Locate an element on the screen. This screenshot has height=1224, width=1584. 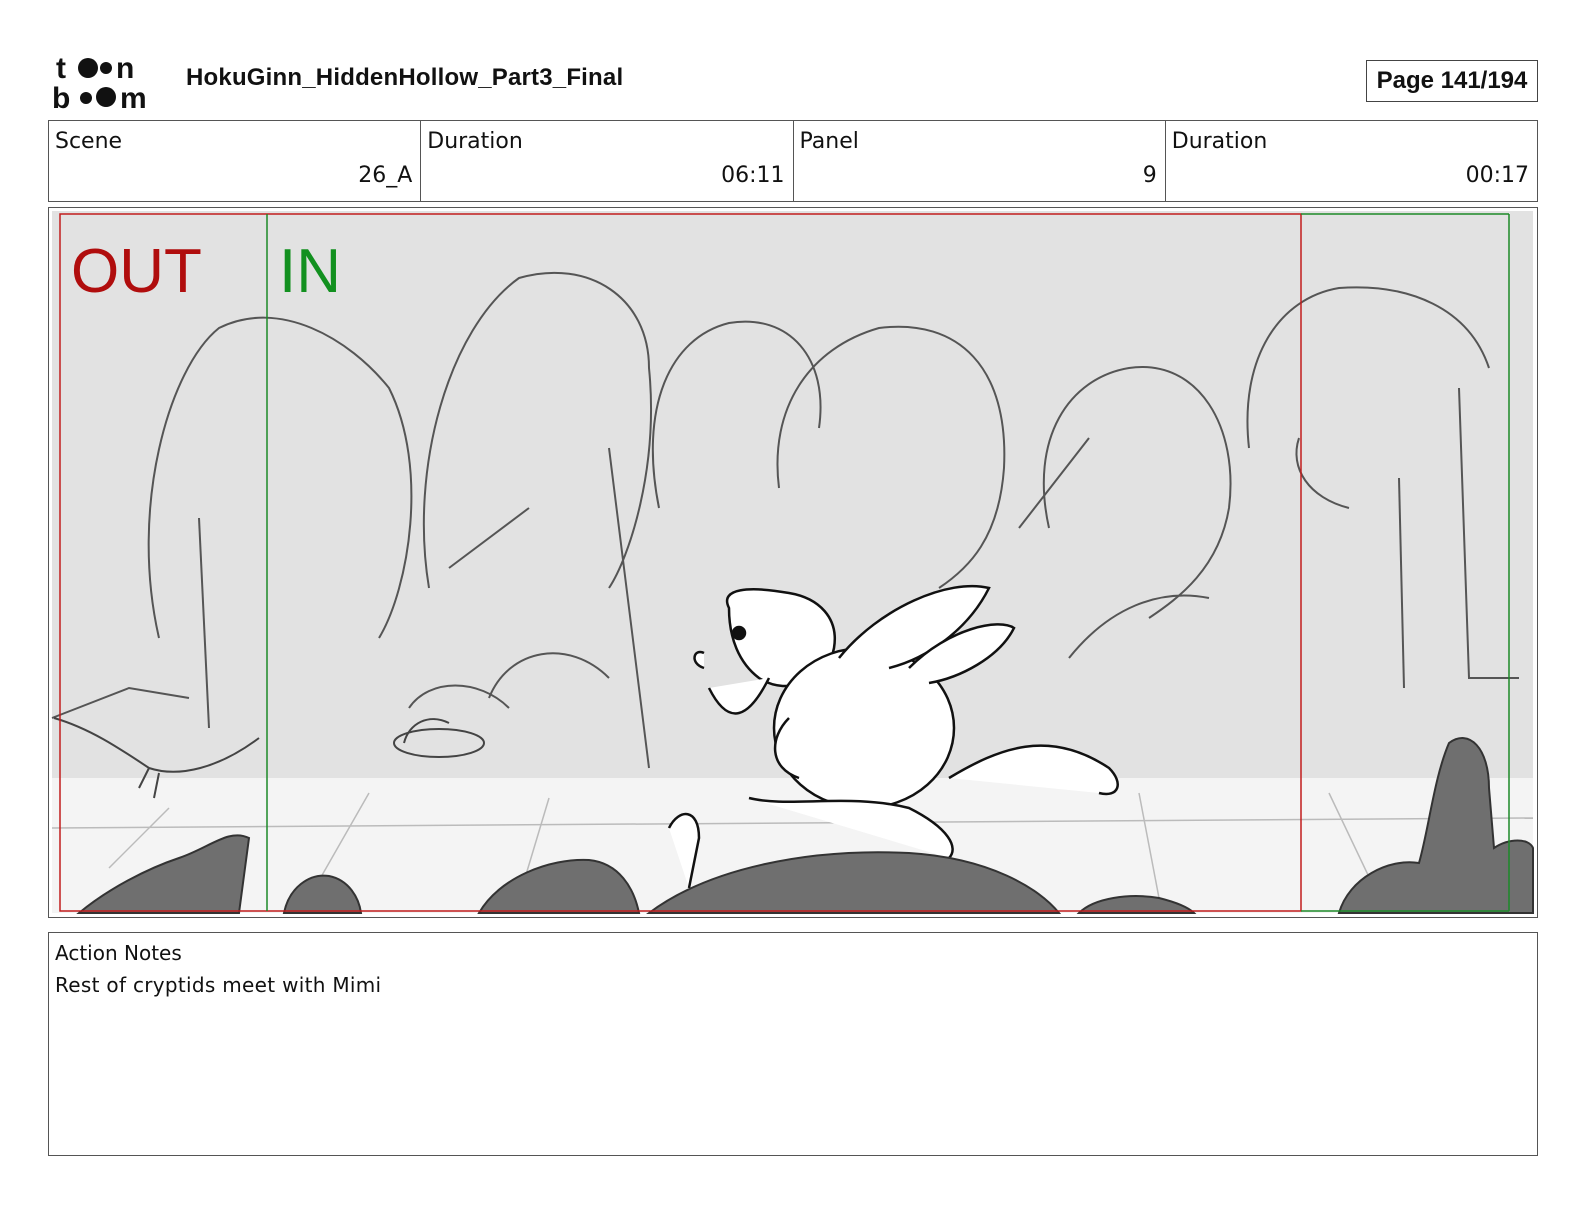
page-indicator: Page 141/194 is located at coordinates (1452, 81).